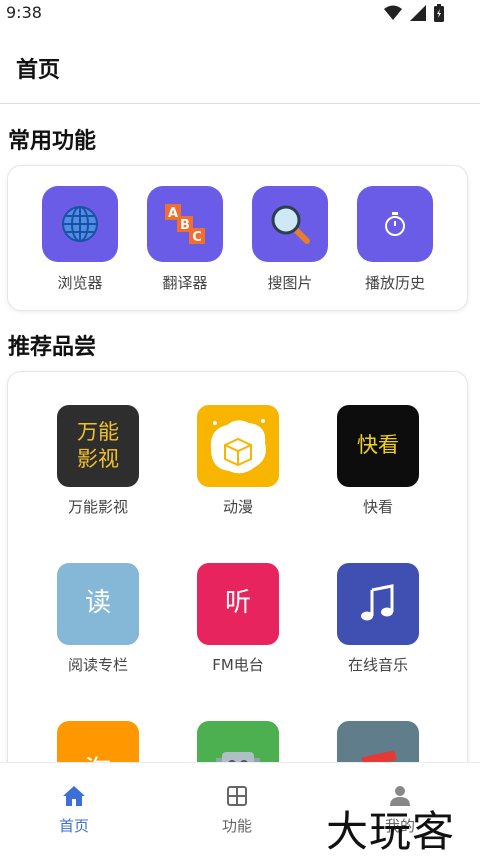  I want to click on grid-icon, so click(237, 796).